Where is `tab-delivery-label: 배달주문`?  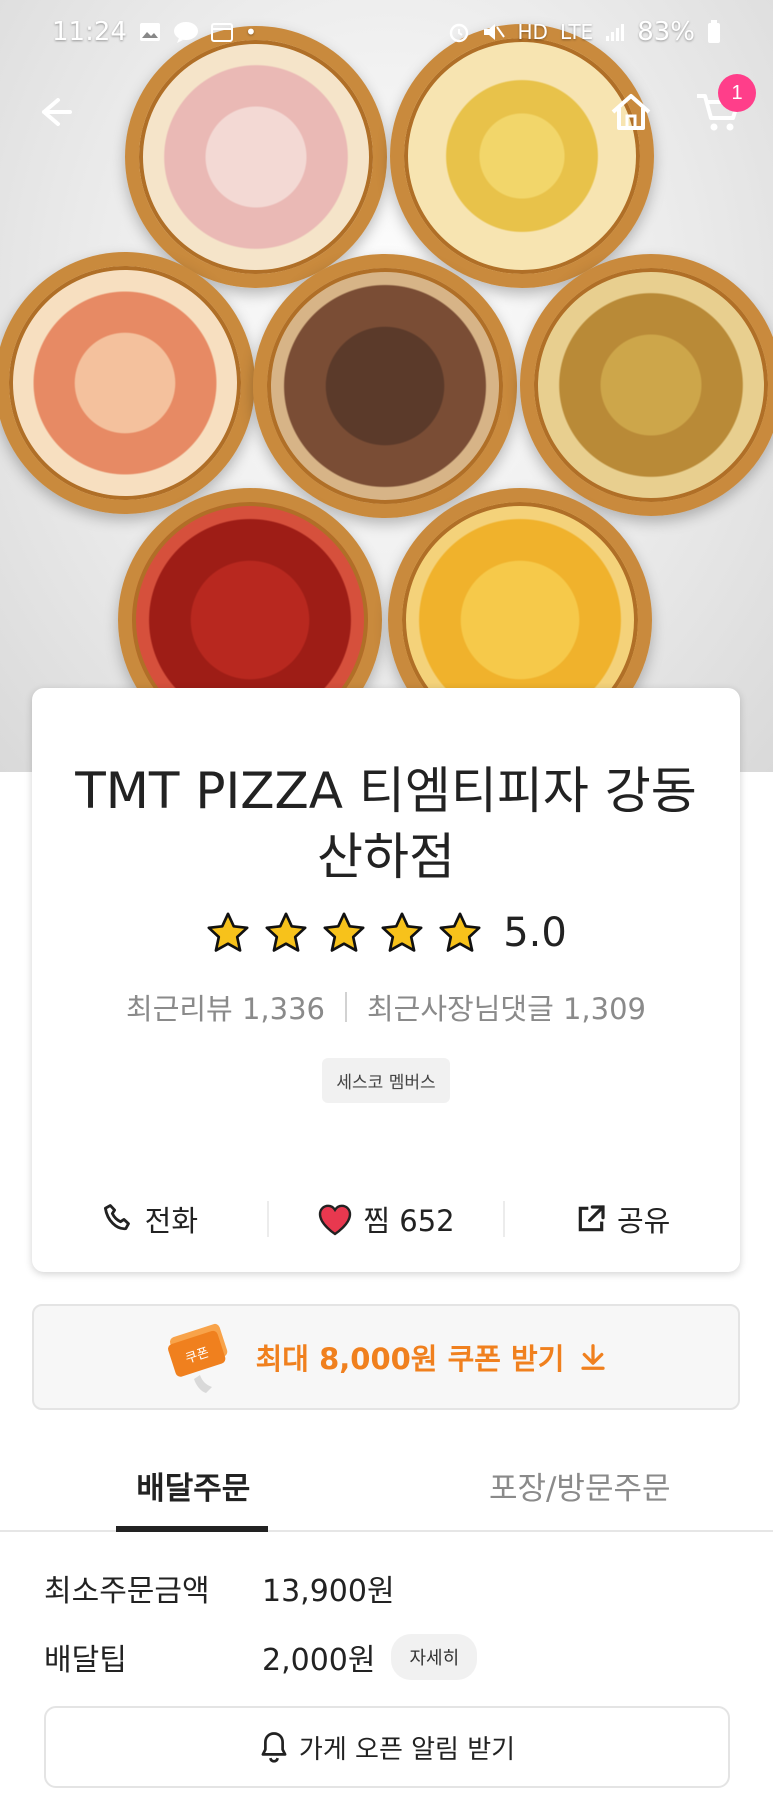
tab-delivery-label: 배달주문 is located at coordinates (193, 1488).